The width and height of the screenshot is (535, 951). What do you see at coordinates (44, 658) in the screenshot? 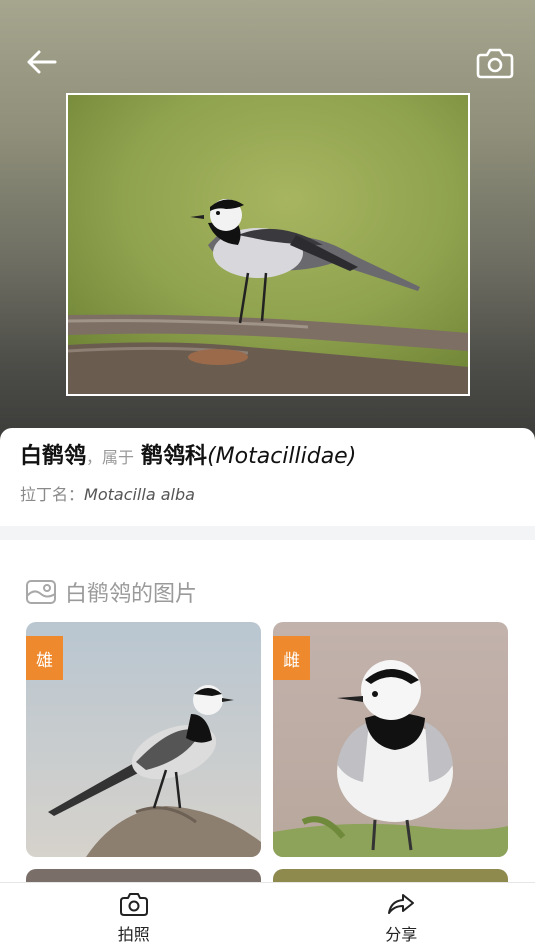
I see `gender-tag-male: 雄` at bounding box center [44, 658].